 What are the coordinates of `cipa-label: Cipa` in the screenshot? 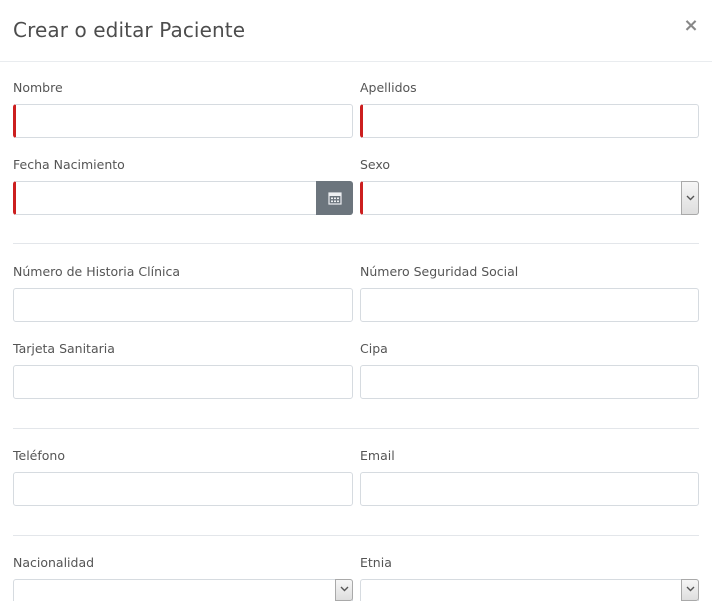 It's located at (374, 348).